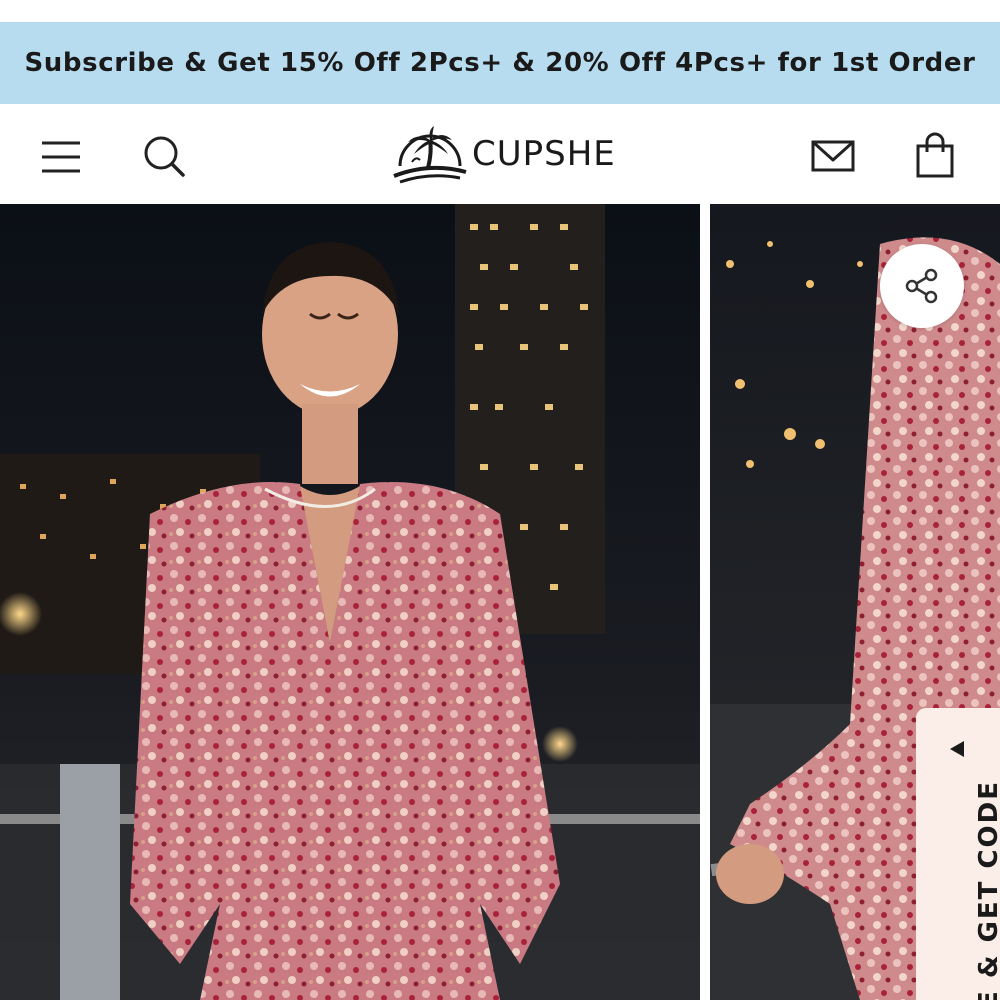 The image size is (1000, 1000). I want to click on menu-button, so click(61, 157).